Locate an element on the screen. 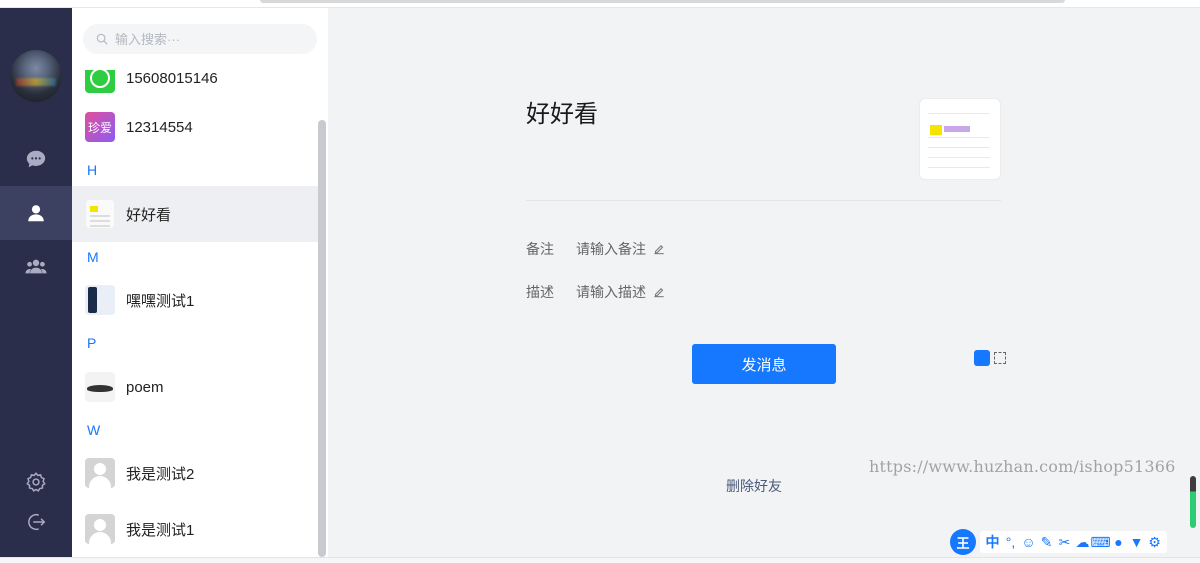  search-input is located at coordinates (205, 39).